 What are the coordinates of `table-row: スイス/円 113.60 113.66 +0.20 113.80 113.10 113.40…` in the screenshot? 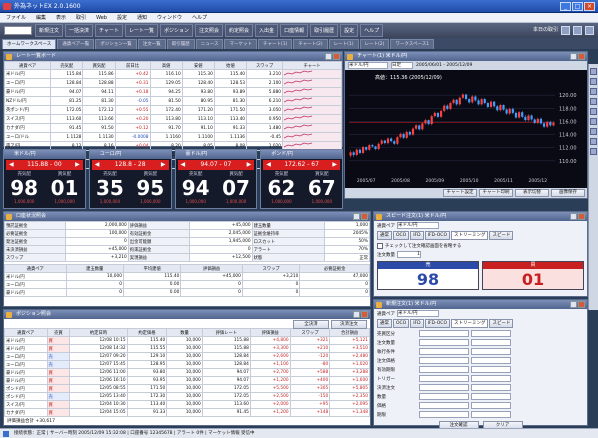 It's located at (172, 119).